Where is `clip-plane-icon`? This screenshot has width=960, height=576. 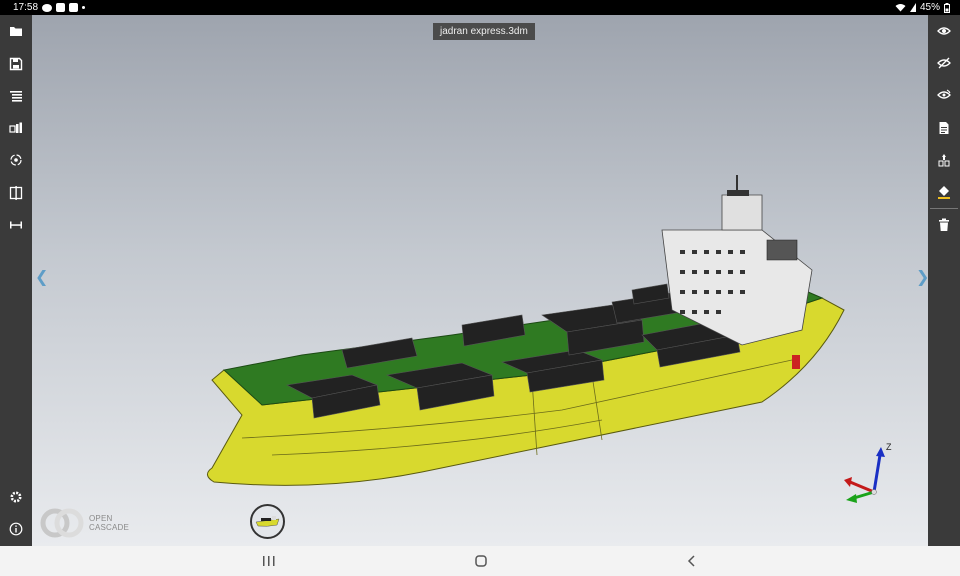 clip-plane-icon is located at coordinates (16, 193).